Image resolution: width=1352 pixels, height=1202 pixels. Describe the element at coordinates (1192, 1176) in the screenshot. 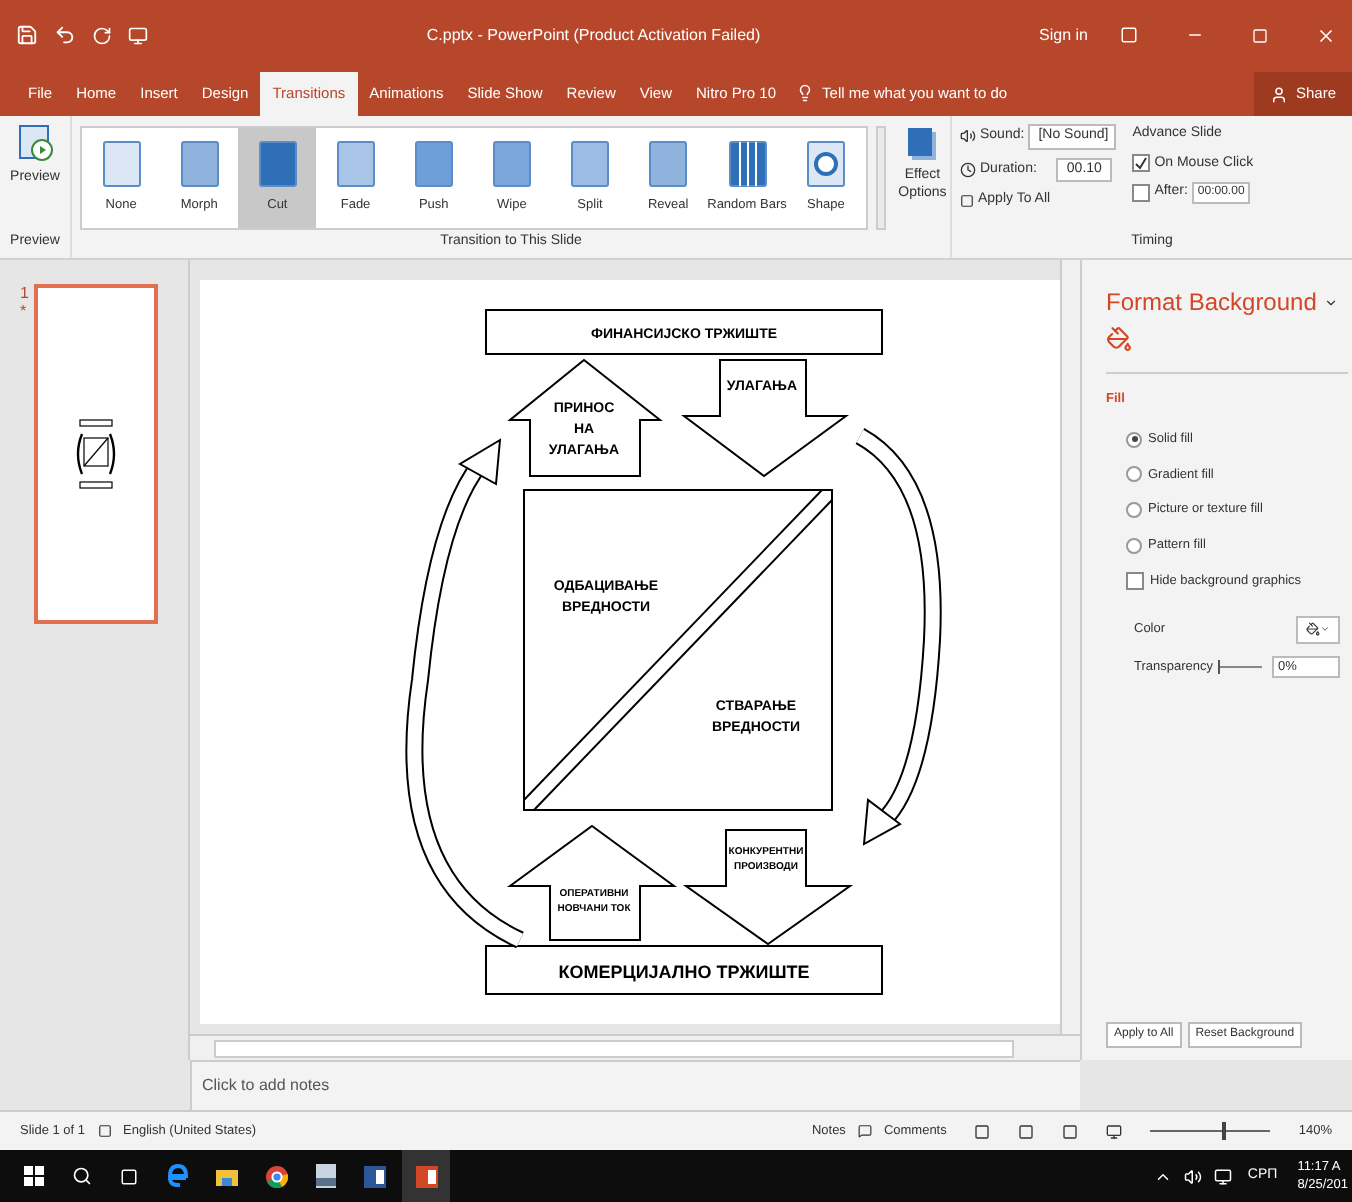

I see `volume-icon` at that location.